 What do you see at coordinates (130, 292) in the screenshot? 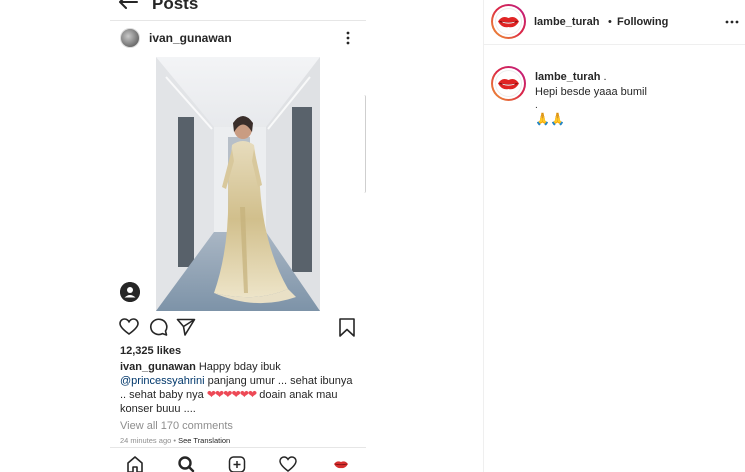
I see `person-tag-icon` at bounding box center [130, 292].